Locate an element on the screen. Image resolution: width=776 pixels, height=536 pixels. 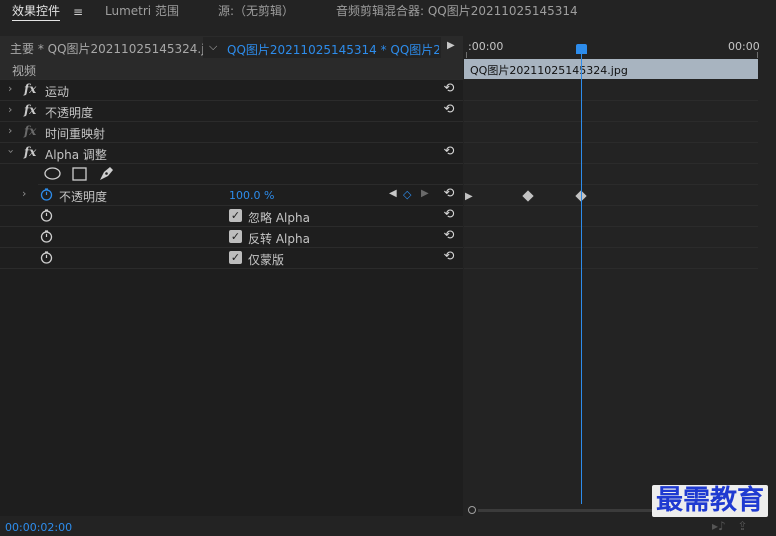
ignore-alpha-checkbox: ✓ is located at coordinates (235, 215).